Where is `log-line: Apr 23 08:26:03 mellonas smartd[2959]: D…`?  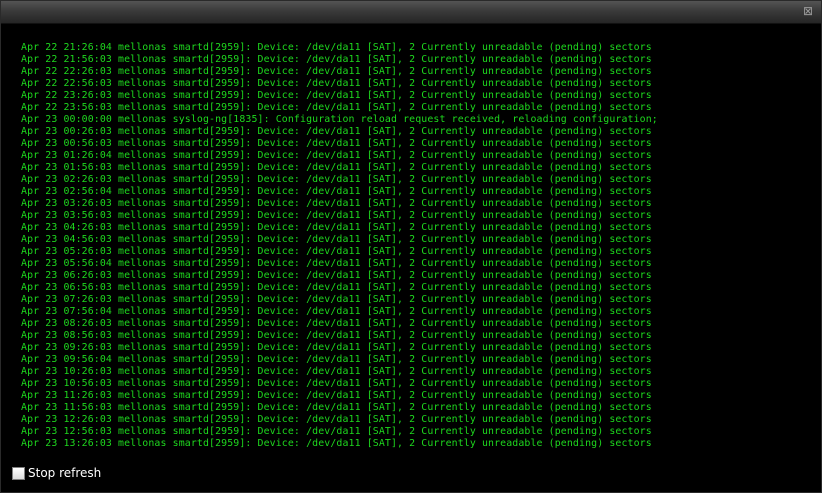
log-line: Apr 23 08:26:03 mellonas smartd[2959]: D… is located at coordinates (336, 323).